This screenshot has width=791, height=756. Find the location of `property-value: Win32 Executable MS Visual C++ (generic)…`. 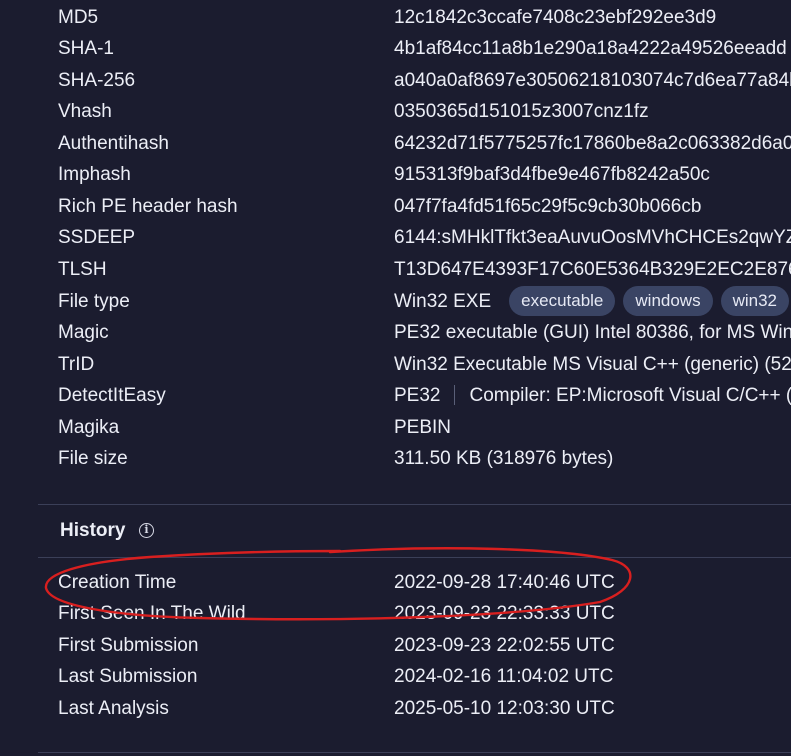

property-value: Win32 Executable MS Visual C++ (generic)… is located at coordinates (592, 364).